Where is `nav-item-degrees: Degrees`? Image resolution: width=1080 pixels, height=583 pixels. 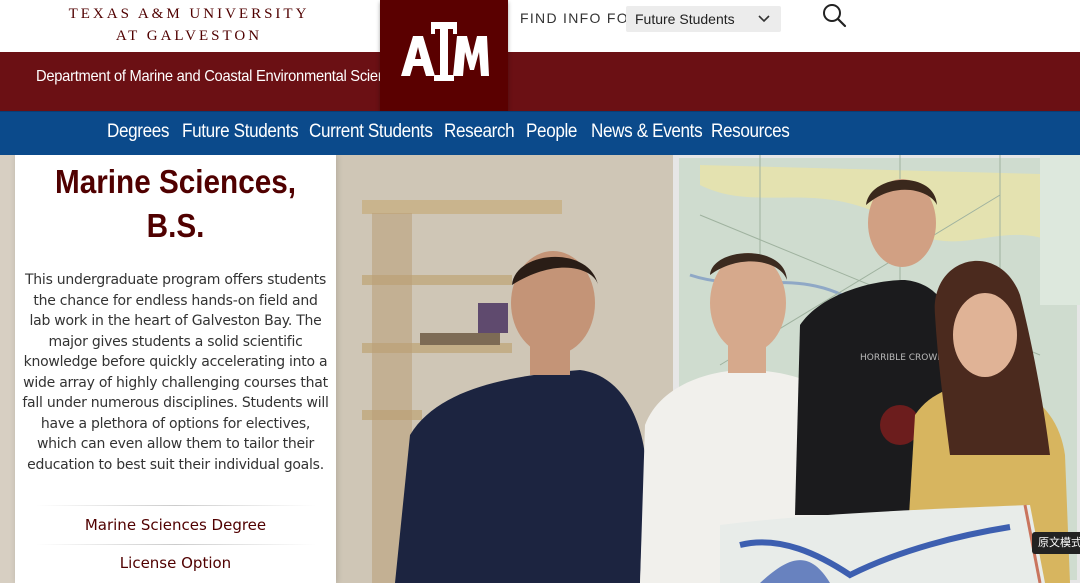 nav-item-degrees: Degrees is located at coordinates (138, 132).